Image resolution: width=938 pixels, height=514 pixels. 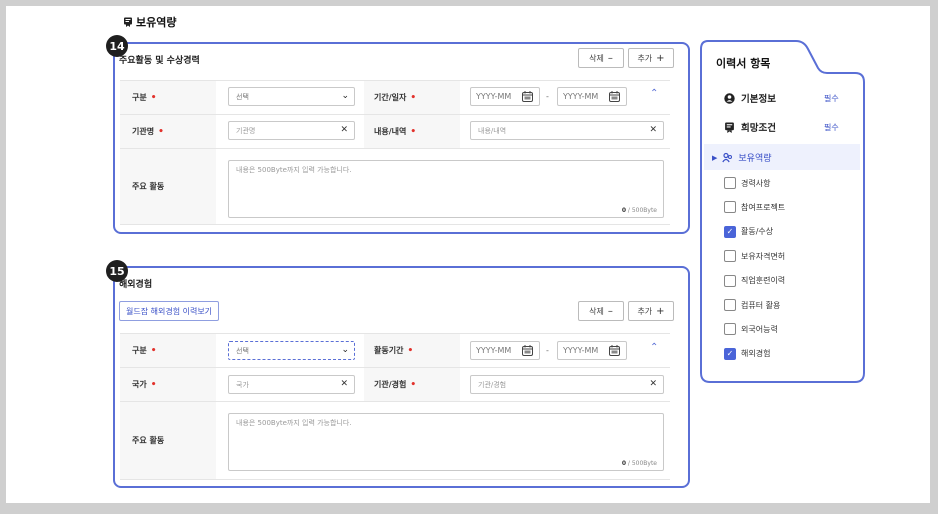 What do you see at coordinates (831, 127) in the screenshot?
I see `required-badge: 필수` at bounding box center [831, 127].